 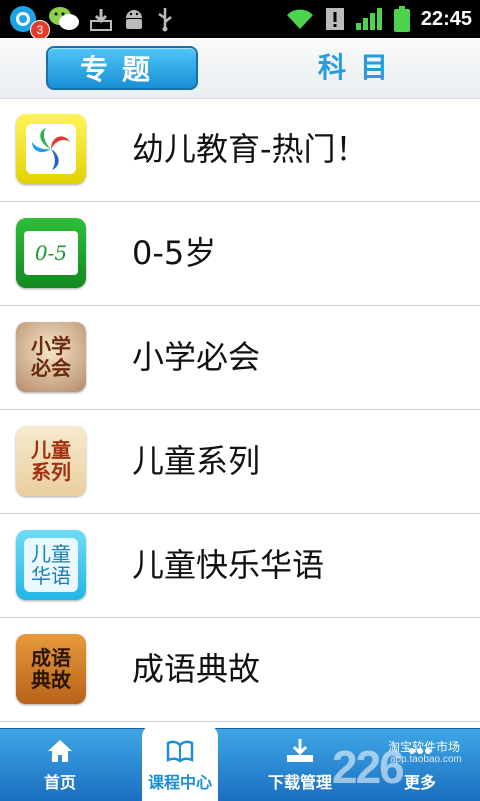 What do you see at coordinates (240, 68) in the screenshot?
I see `segment-control: 专题 科目` at bounding box center [240, 68].